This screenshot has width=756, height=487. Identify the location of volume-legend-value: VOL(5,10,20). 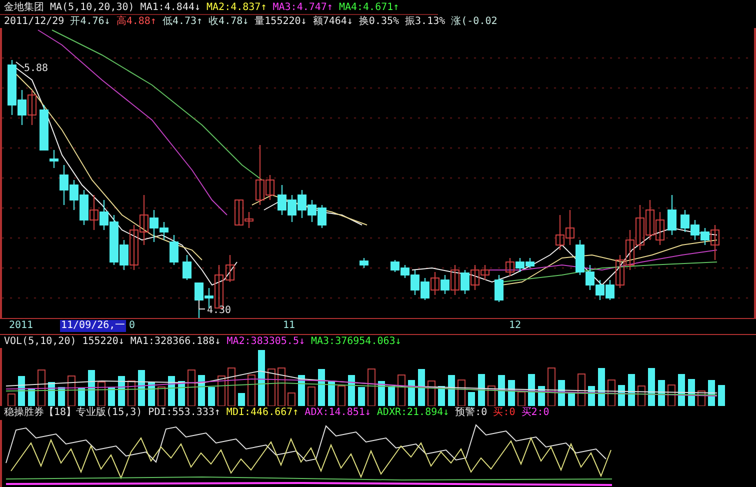
(40, 342).